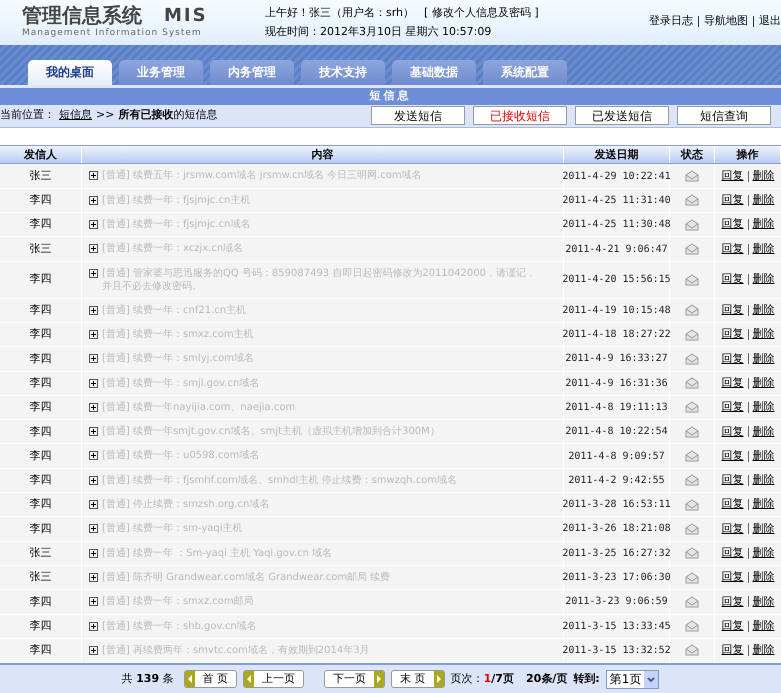  Describe the element at coordinates (211, 679) in the screenshot. I see `pager-button: 首 页` at that location.